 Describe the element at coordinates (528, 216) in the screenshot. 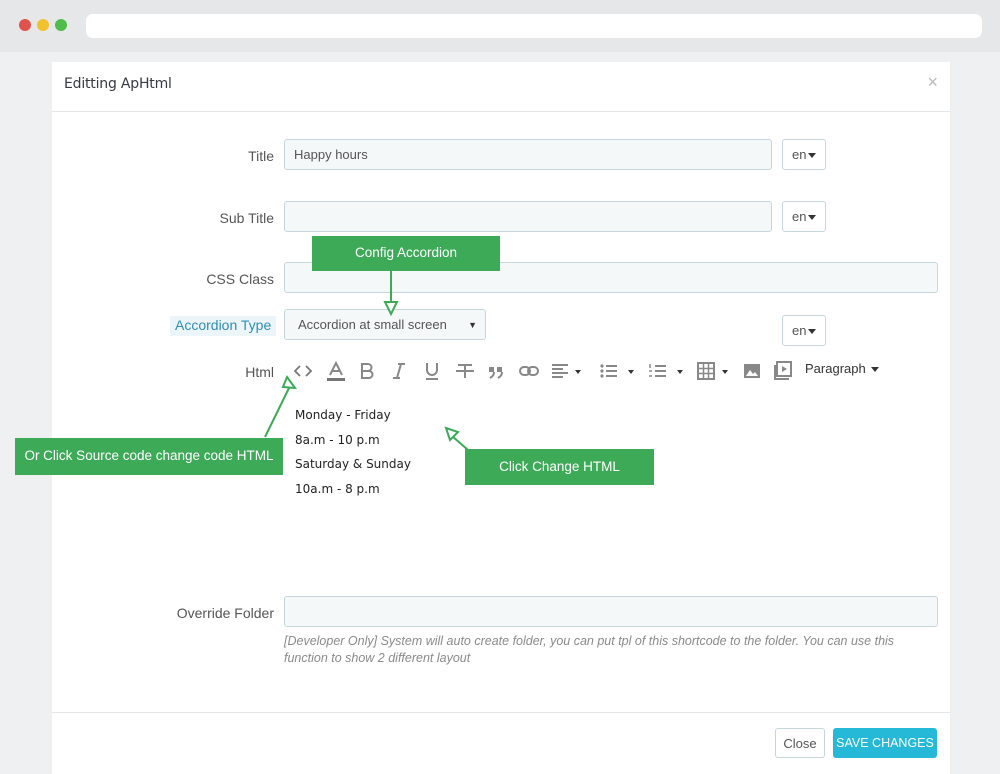

I see `subtitle-input` at that location.